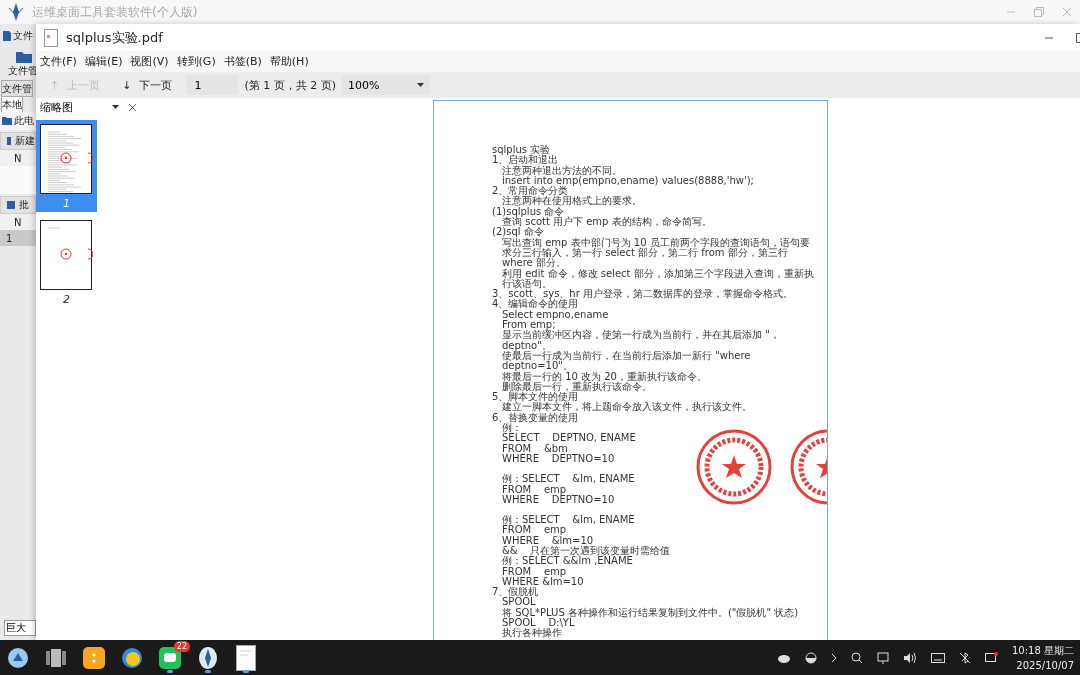 The height and width of the screenshot is (675, 1080). Describe the element at coordinates (56, 657) in the screenshot. I see `multitask-icon` at that location.